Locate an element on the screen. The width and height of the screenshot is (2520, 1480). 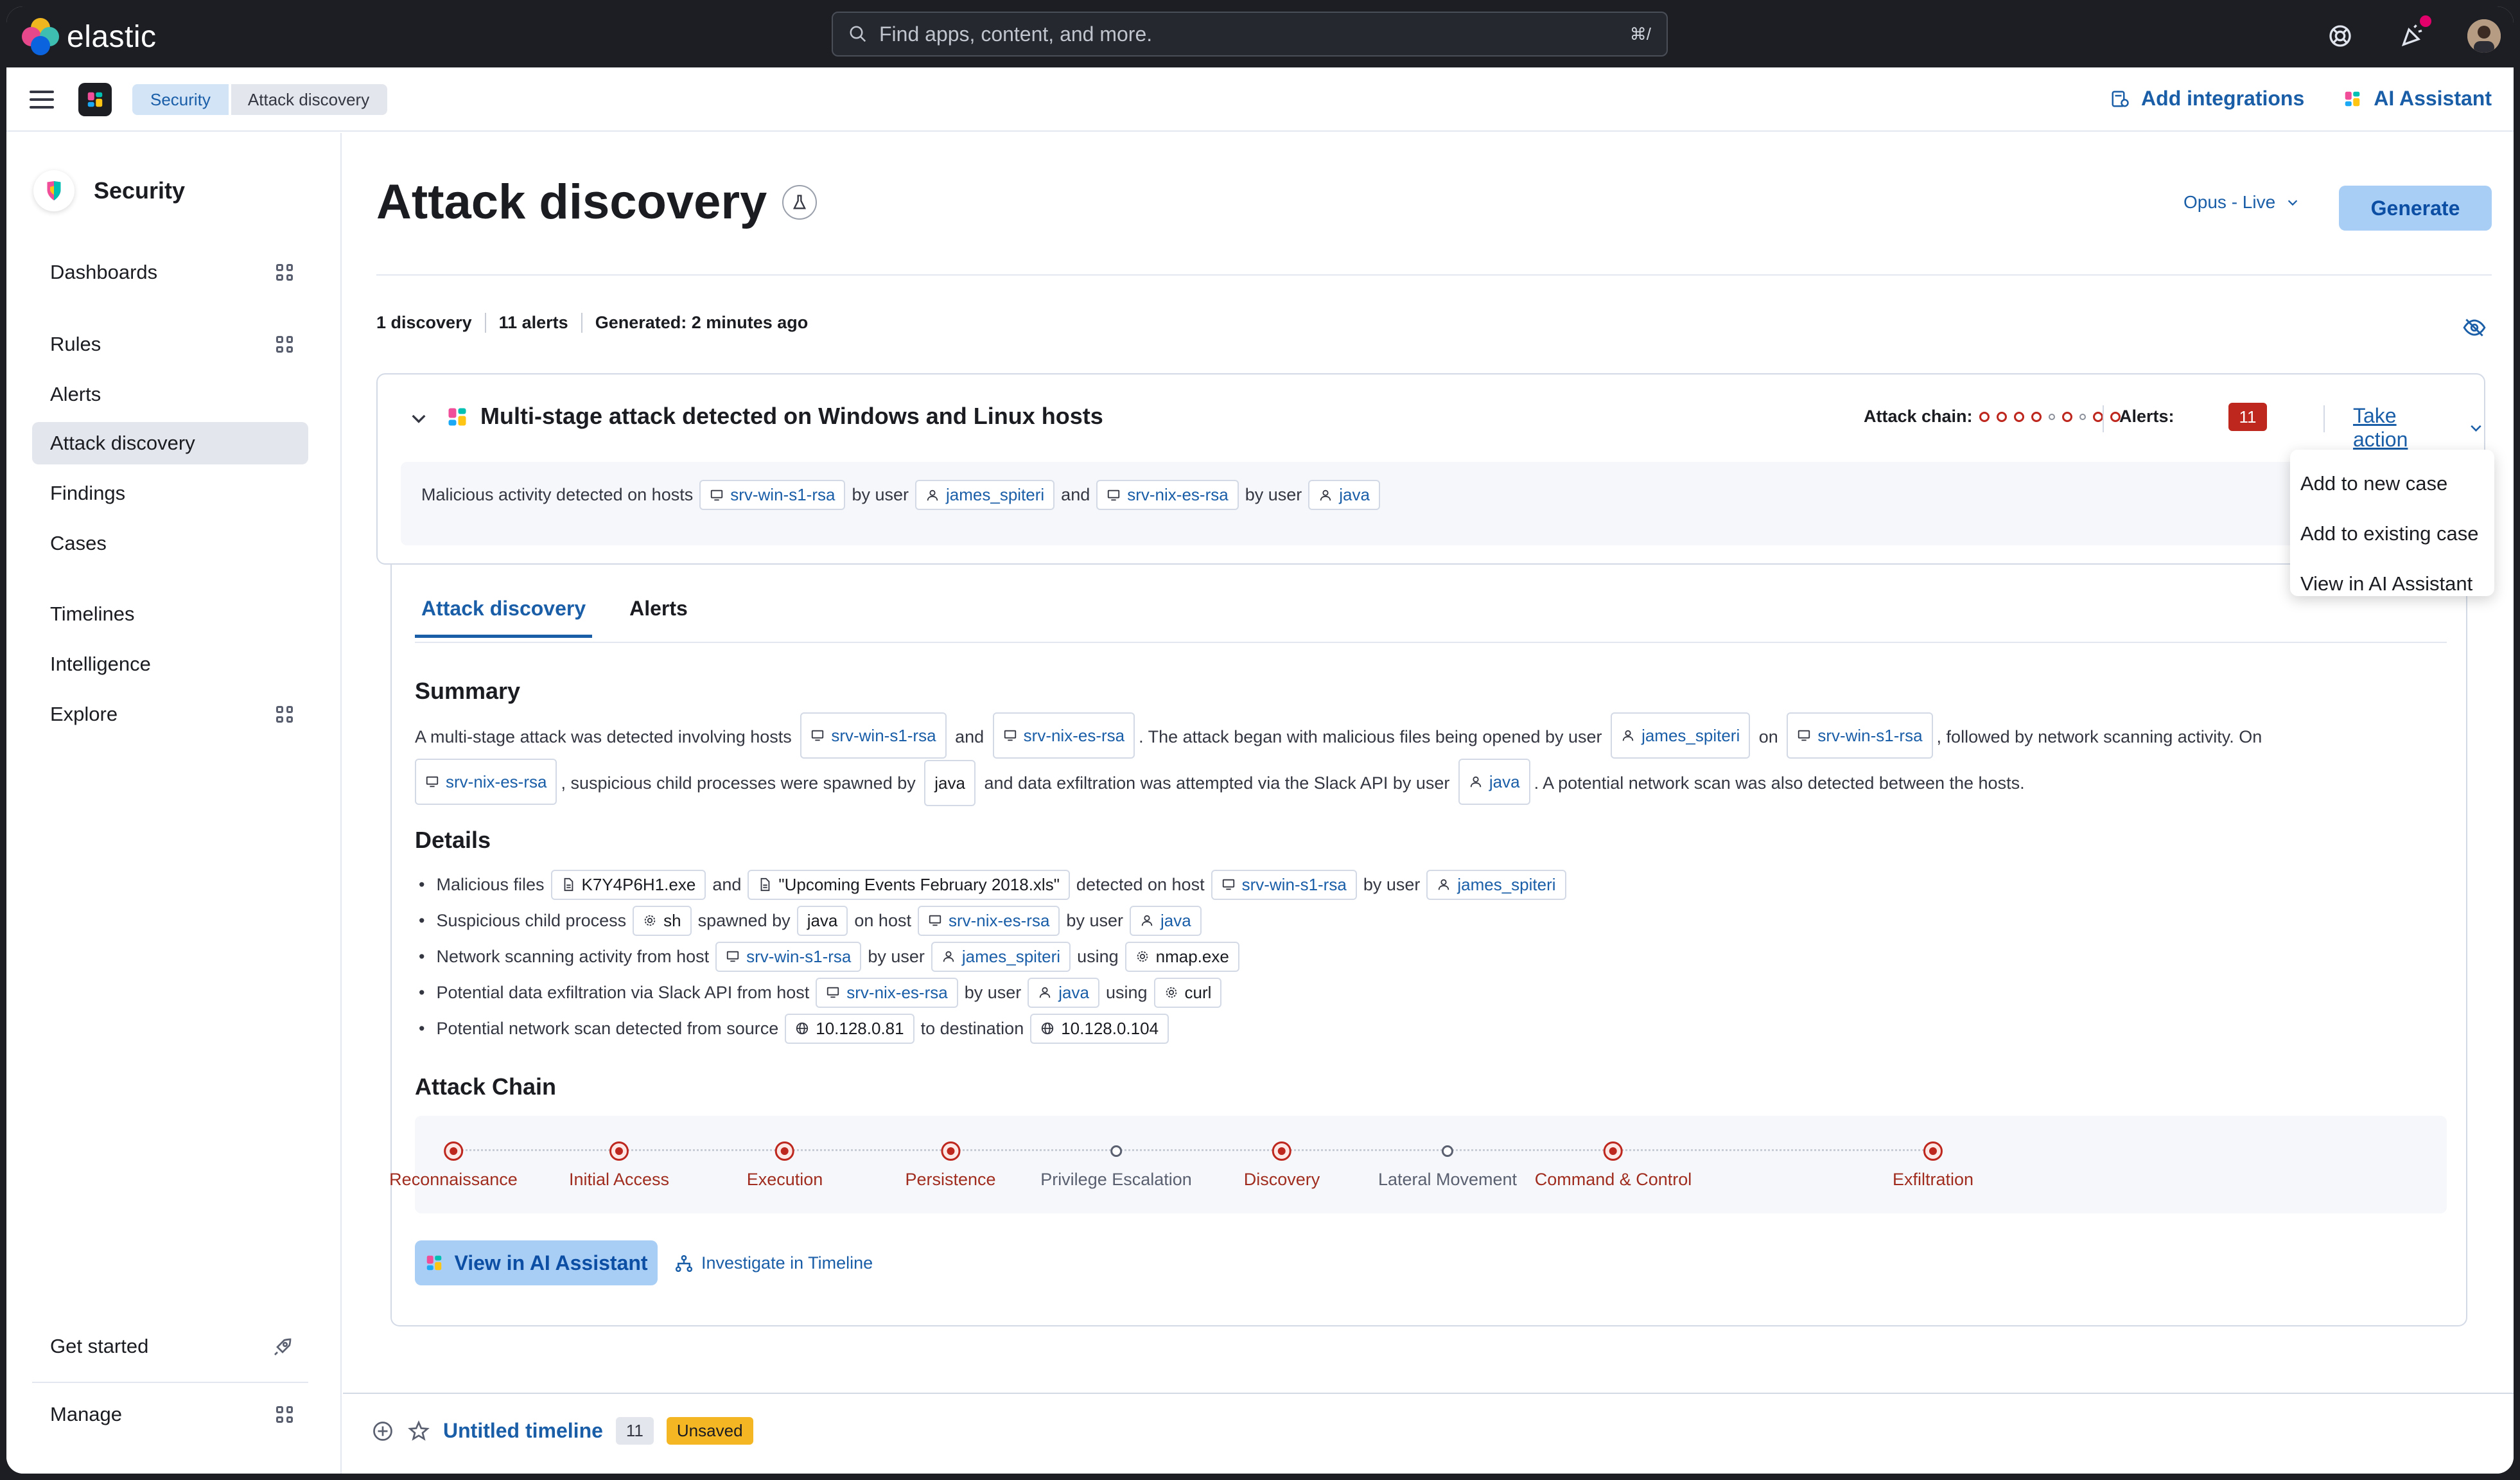
menu-item-add-to-existing-case: Add to existing case is located at coordinates (2392, 534).